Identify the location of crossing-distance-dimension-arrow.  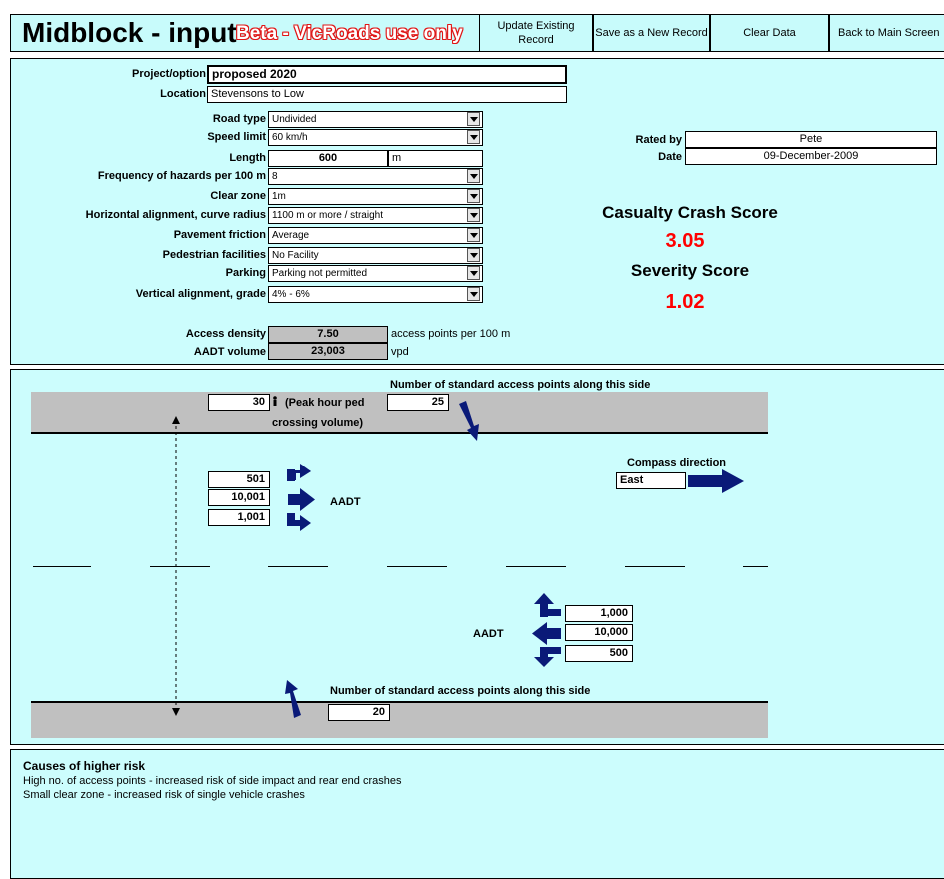
(176, 566).